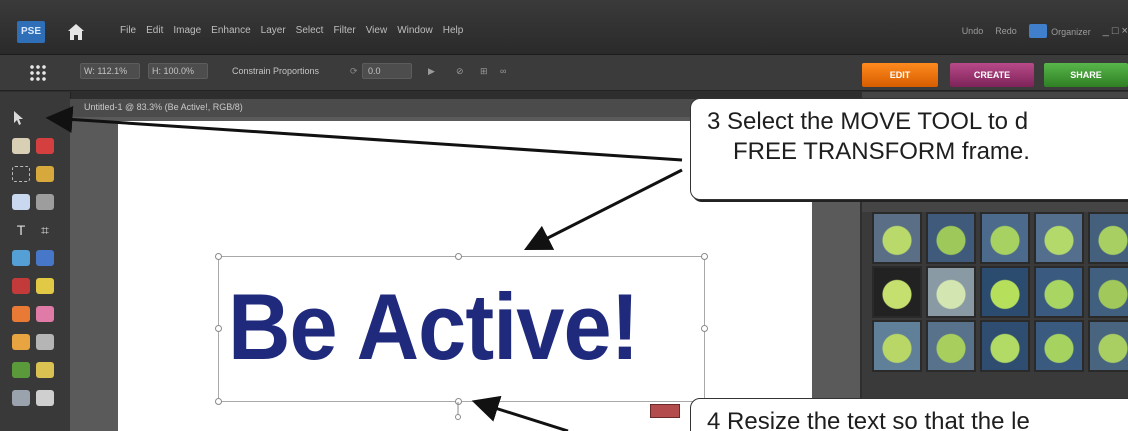  What do you see at coordinates (21, 258) in the screenshot?
I see `cookie-cutter-tool-icon` at bounding box center [21, 258].